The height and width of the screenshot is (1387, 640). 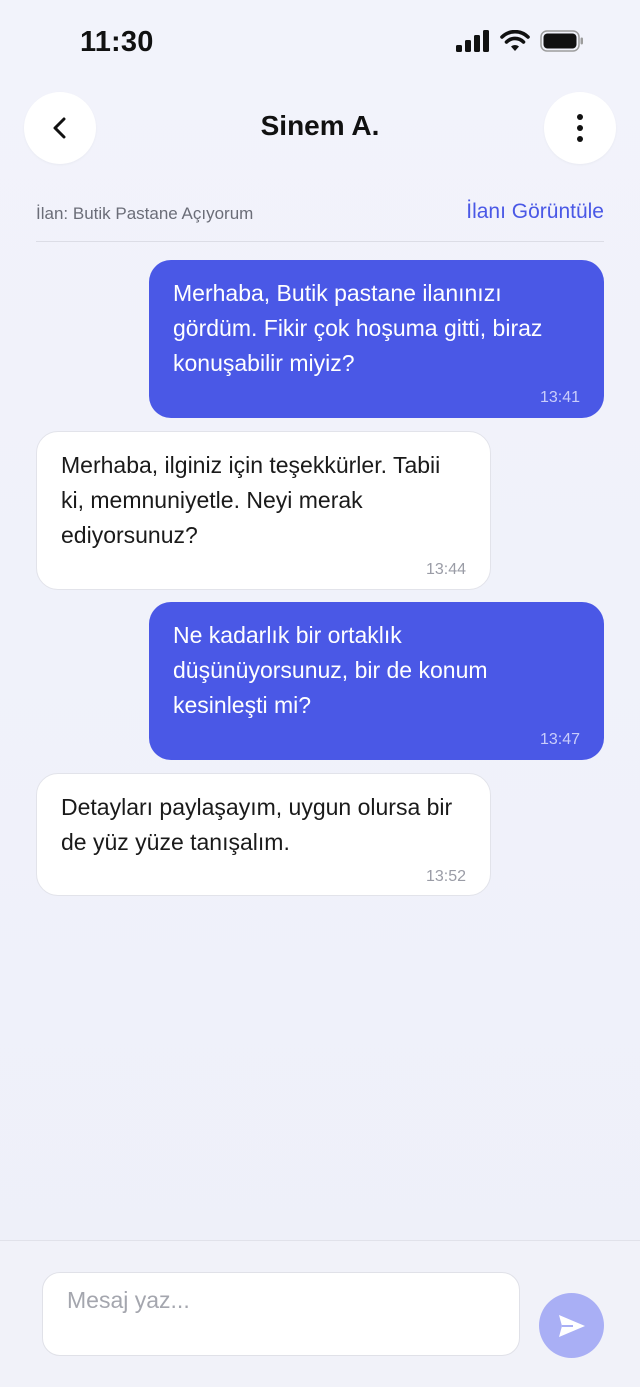 I want to click on status-time: 11:30, so click(x=117, y=42).